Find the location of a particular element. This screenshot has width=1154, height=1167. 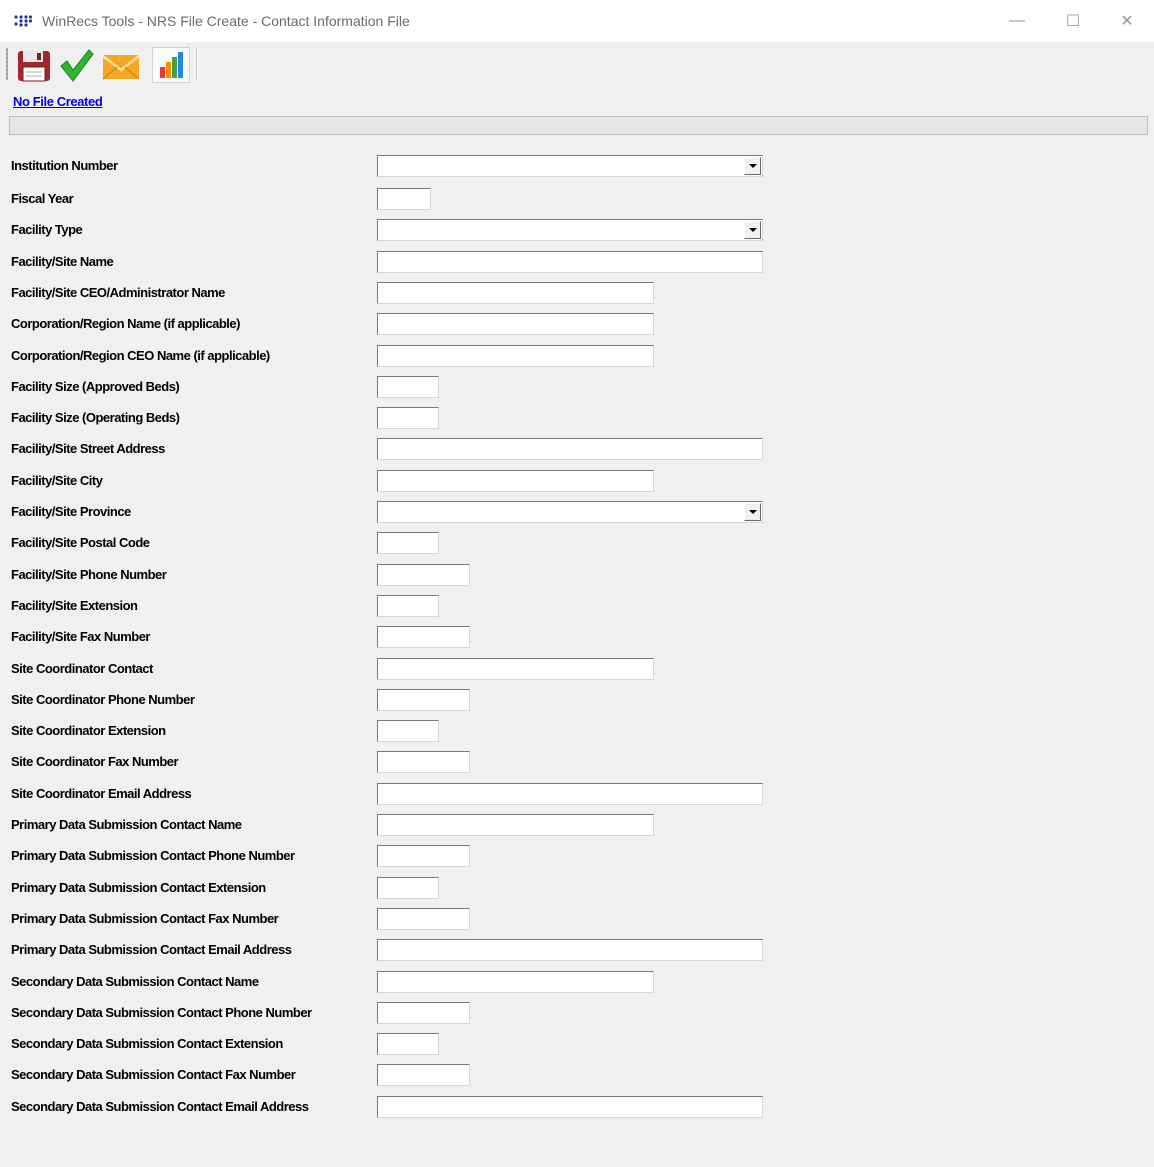

label-corporation-region-name-if-applicable: Corporation/Region Name (if applicable) is located at coordinates (125, 323).